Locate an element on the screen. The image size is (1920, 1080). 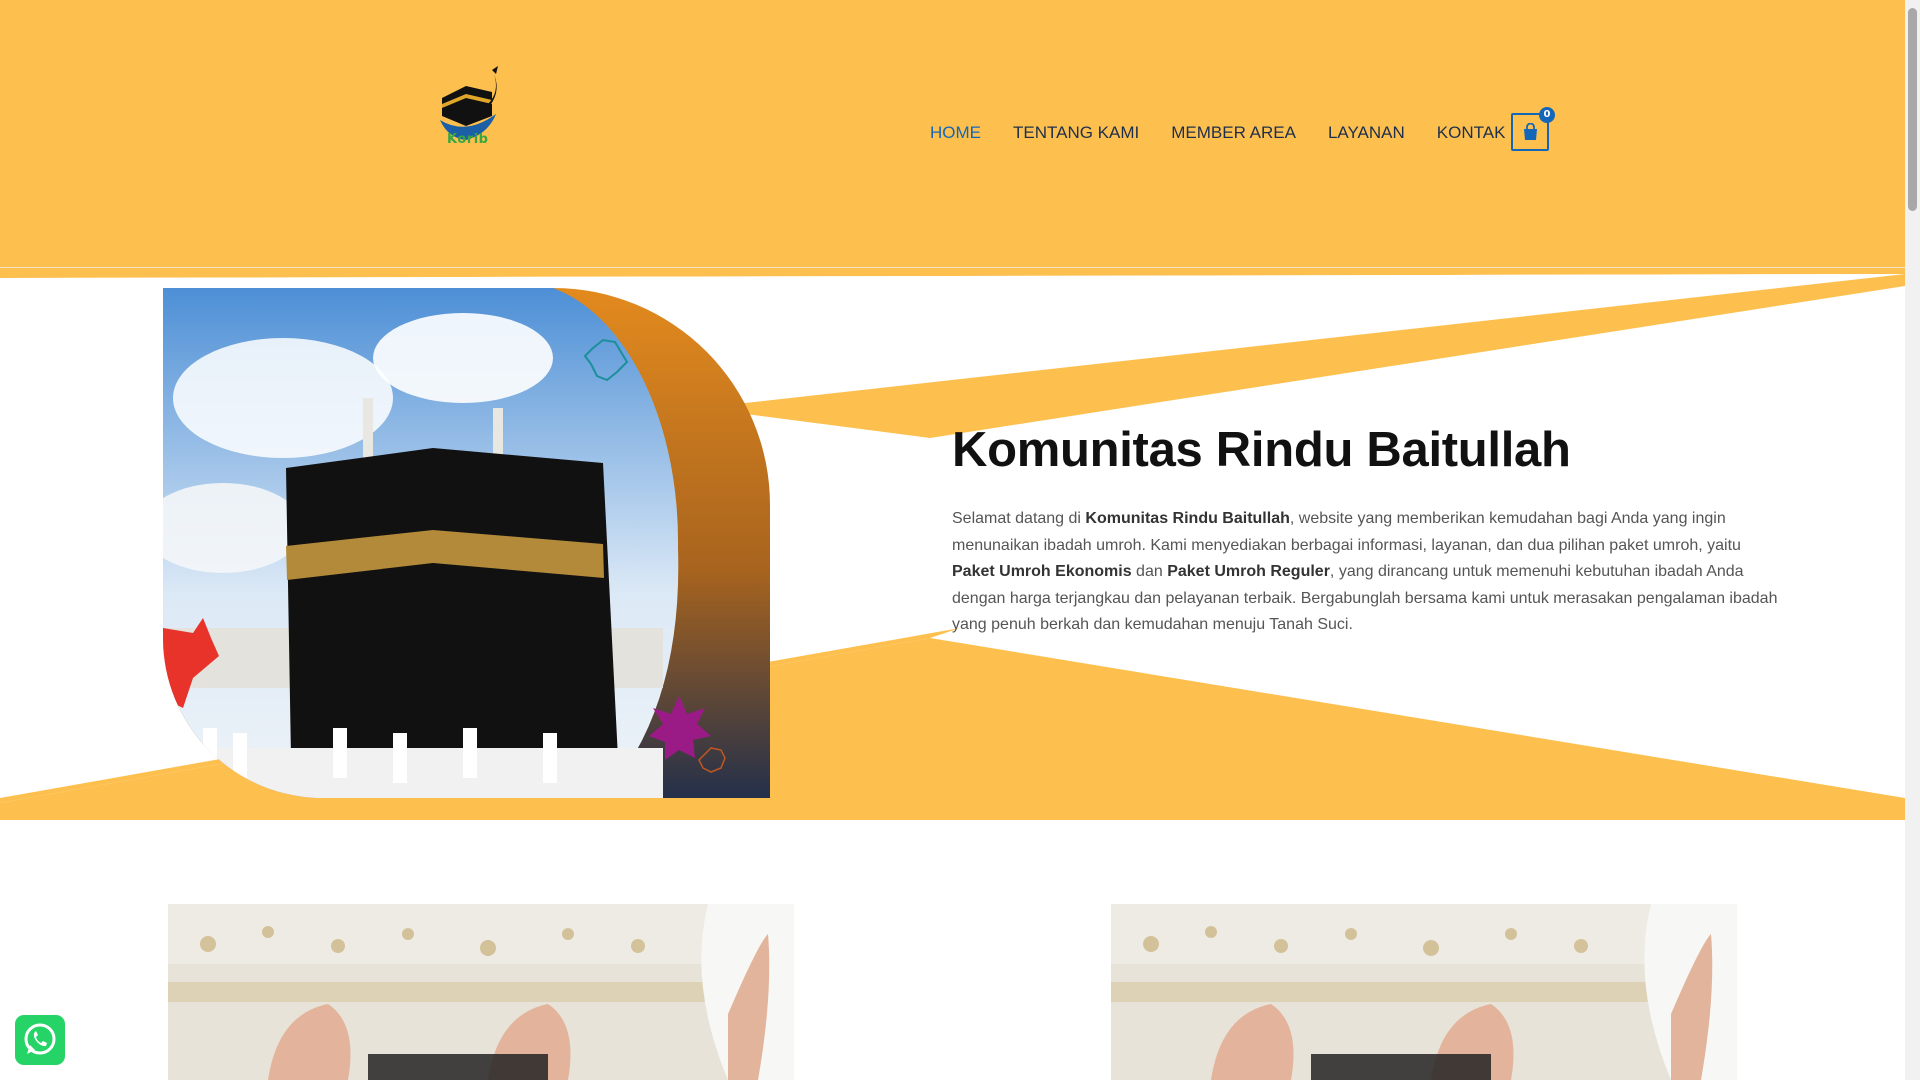
whatsapp-button is located at coordinates (40, 1040).